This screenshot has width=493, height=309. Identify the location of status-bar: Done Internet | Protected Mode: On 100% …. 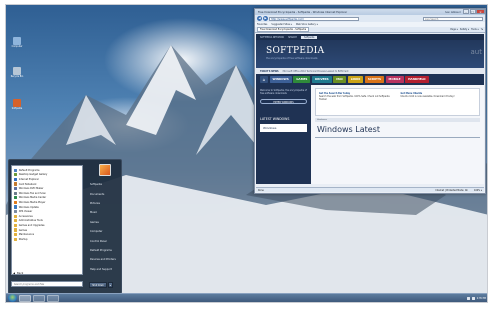
(370, 189).